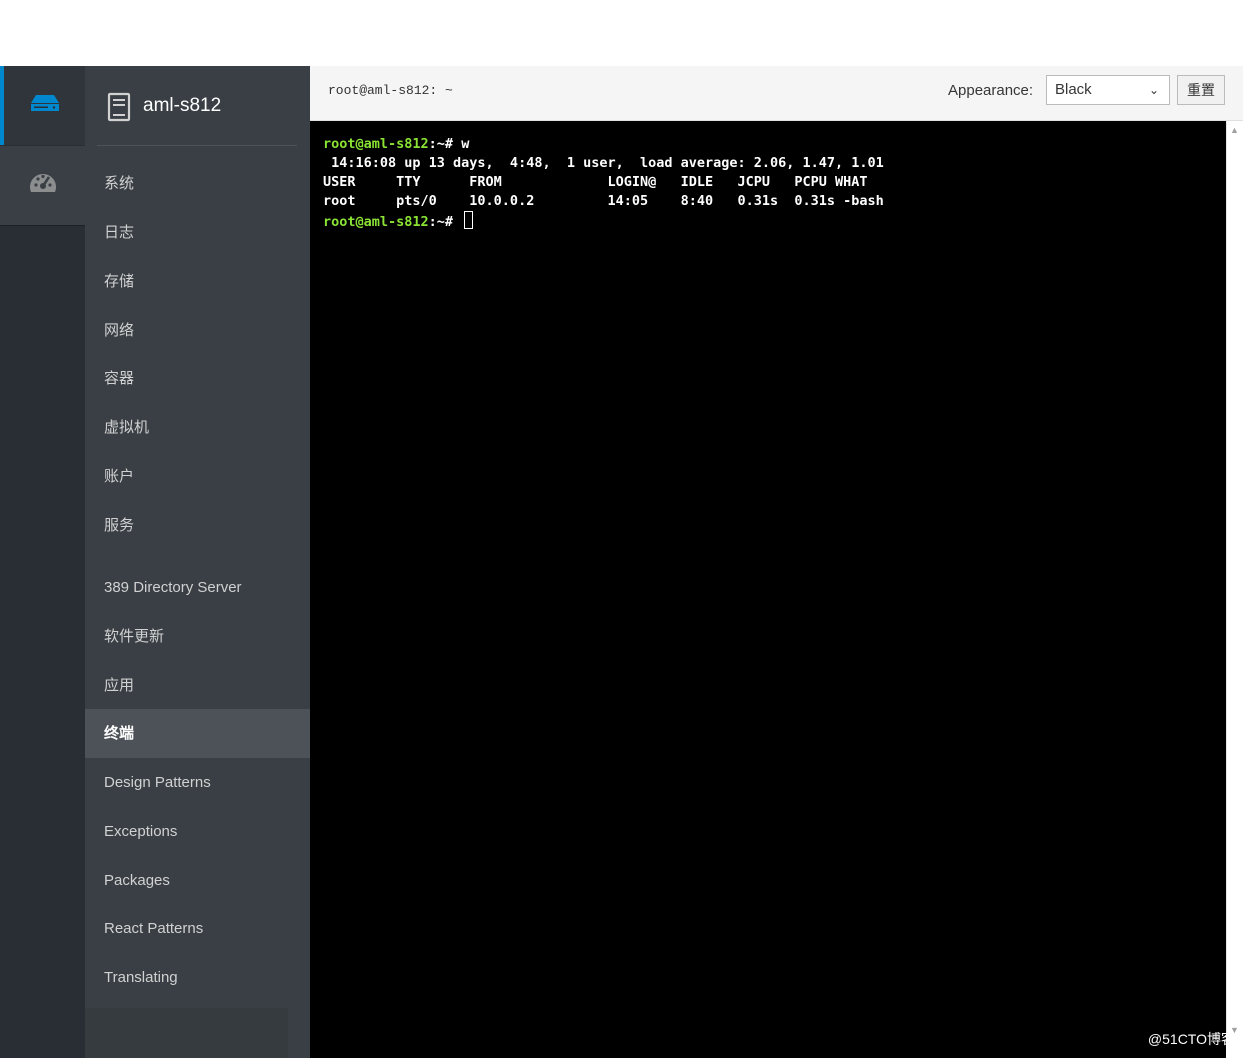  Describe the element at coordinates (197, 636) in the screenshot. I see `nav-item-software-updates: 软件更新` at that location.